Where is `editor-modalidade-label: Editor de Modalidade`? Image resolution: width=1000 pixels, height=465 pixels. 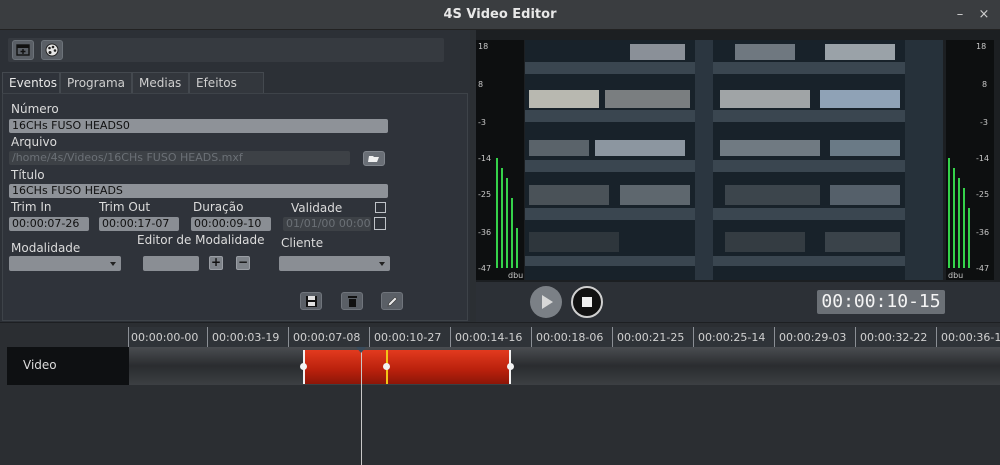 editor-modalidade-label: Editor de Modalidade is located at coordinates (201, 240).